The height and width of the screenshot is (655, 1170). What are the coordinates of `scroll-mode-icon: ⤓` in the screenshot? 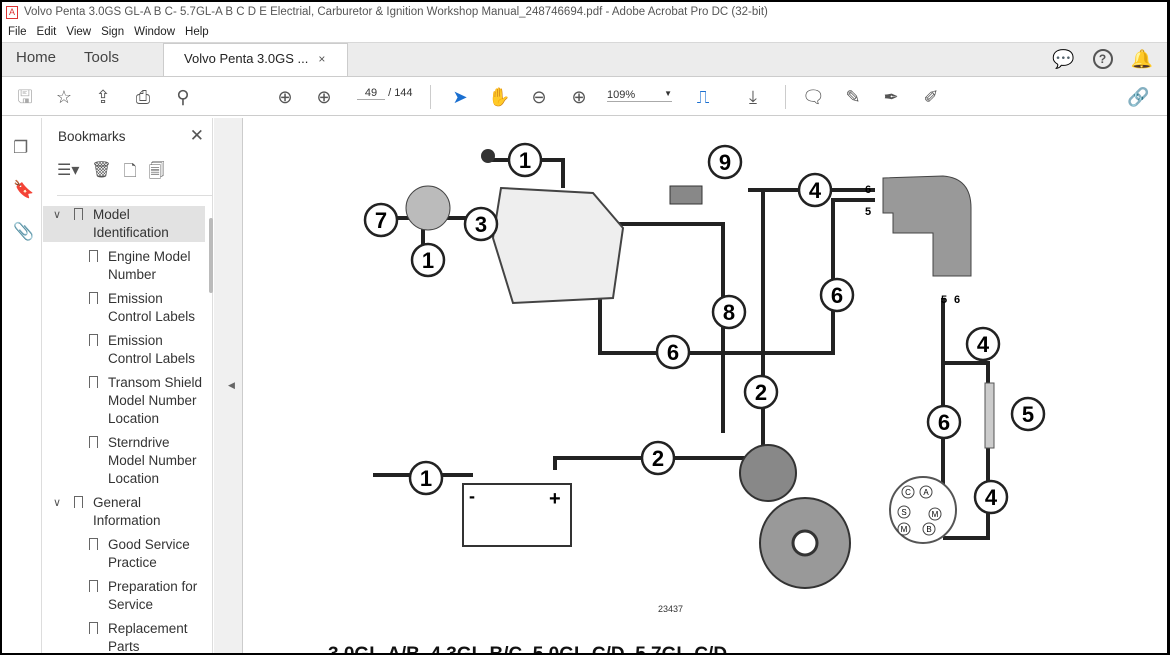 It's located at (753, 97).